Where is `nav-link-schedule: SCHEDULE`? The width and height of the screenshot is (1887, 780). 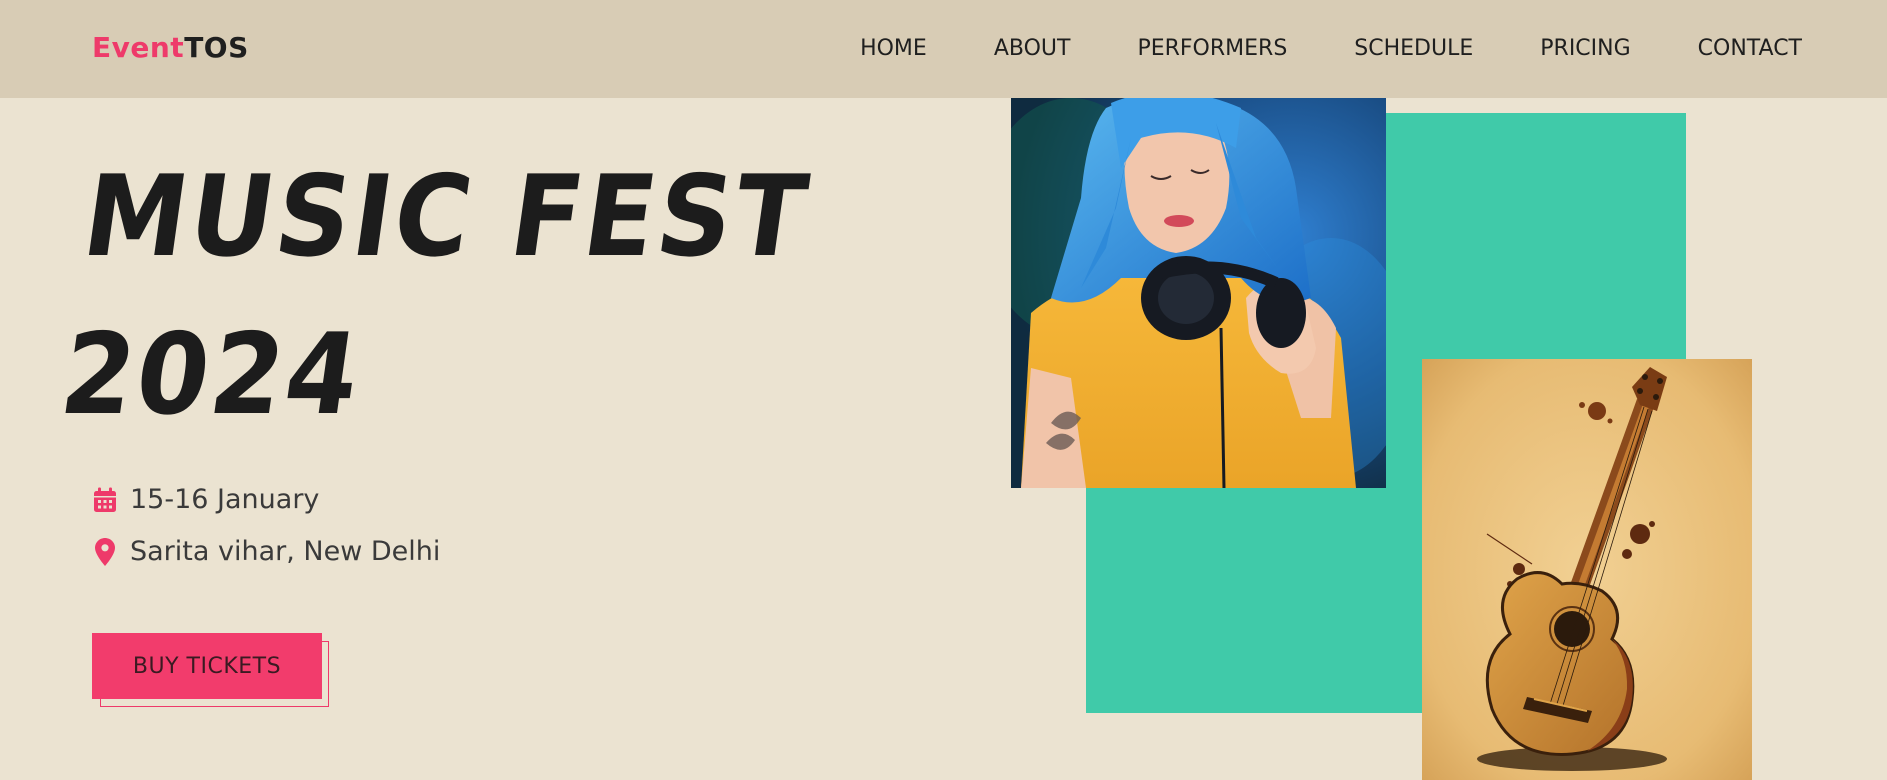 nav-link-schedule: SCHEDULE is located at coordinates (1413, 48).